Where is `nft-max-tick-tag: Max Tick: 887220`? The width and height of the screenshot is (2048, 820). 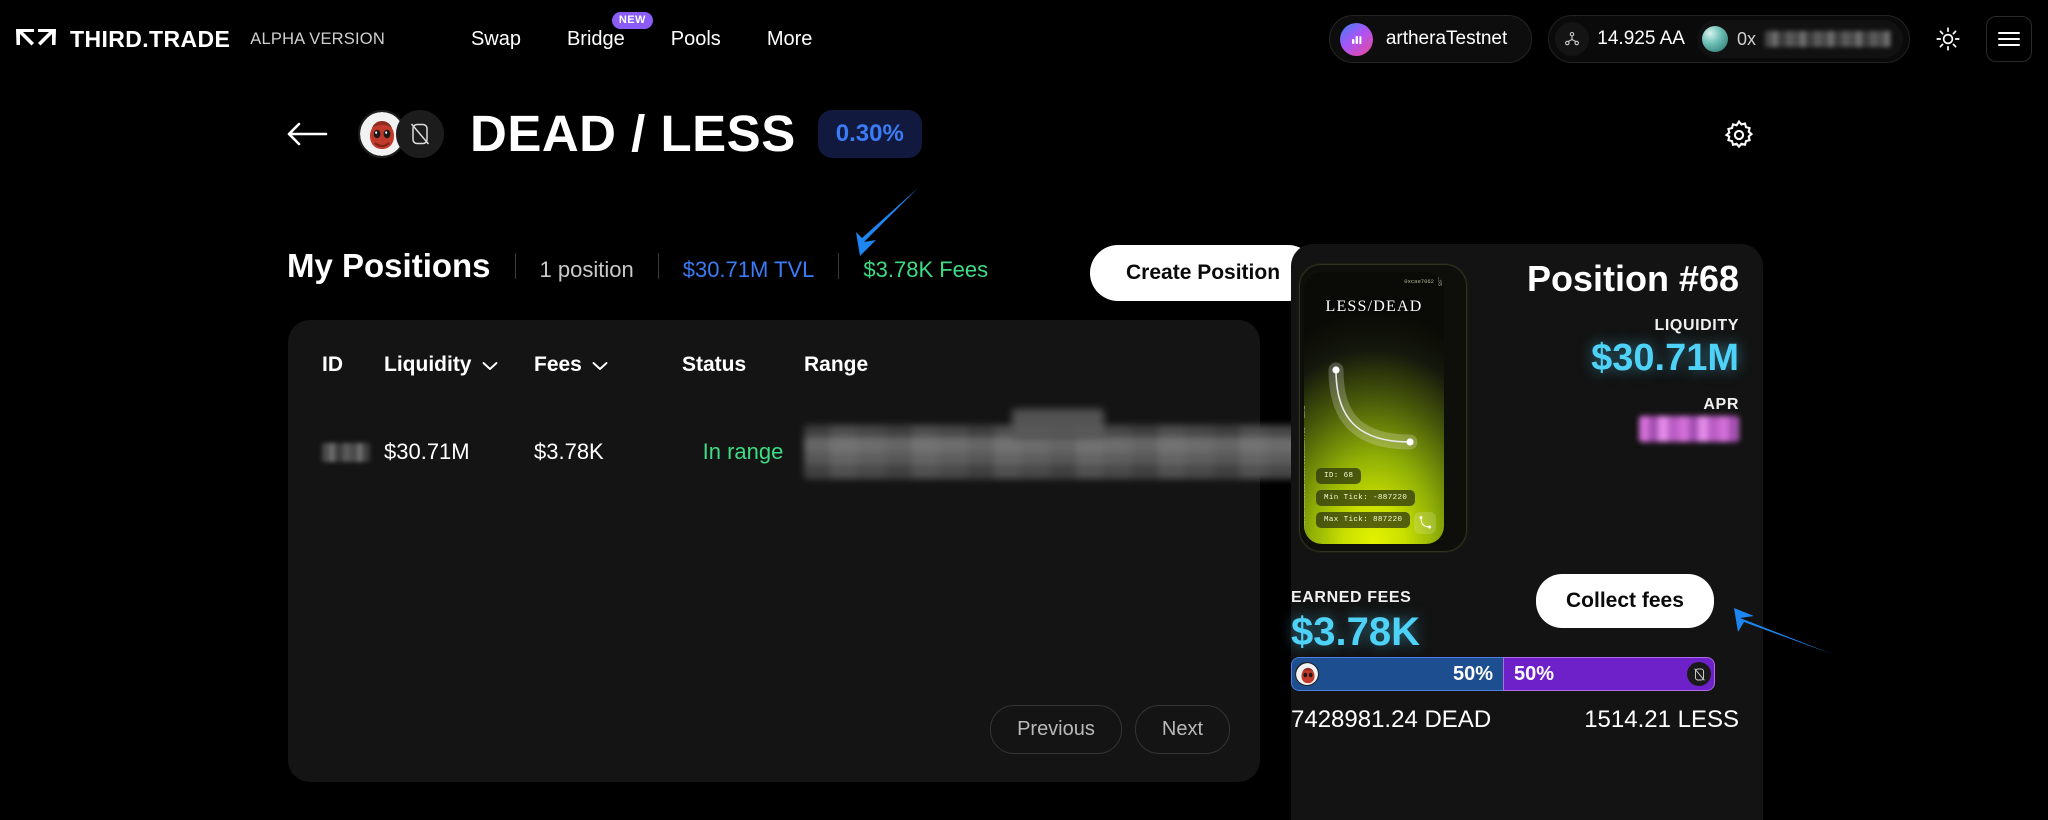 nft-max-tick-tag: Max Tick: 887220 is located at coordinates (1363, 520).